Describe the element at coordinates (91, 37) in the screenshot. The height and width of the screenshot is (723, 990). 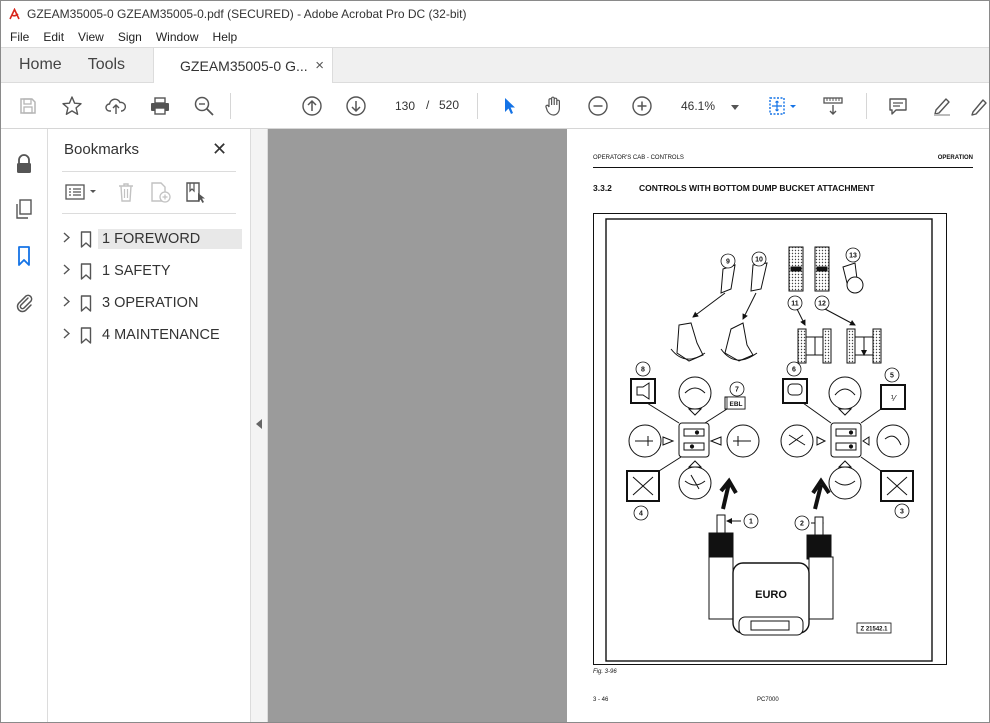
I see `menu-view: View` at that location.